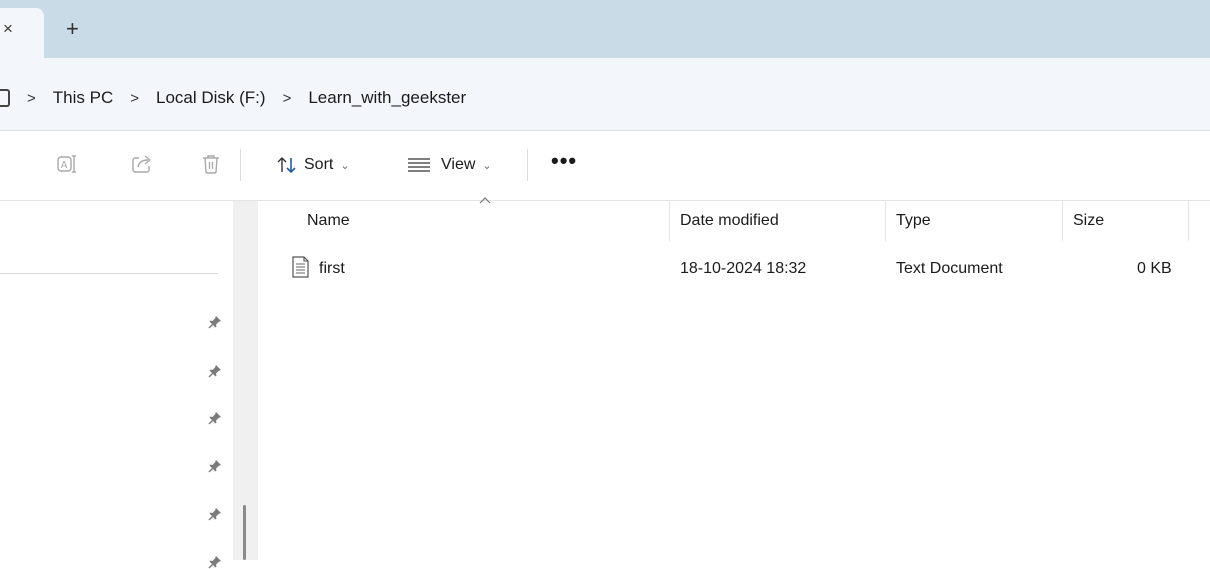 This screenshot has height=569, width=1210. What do you see at coordinates (419, 165) in the screenshot?
I see `view-icon` at bounding box center [419, 165].